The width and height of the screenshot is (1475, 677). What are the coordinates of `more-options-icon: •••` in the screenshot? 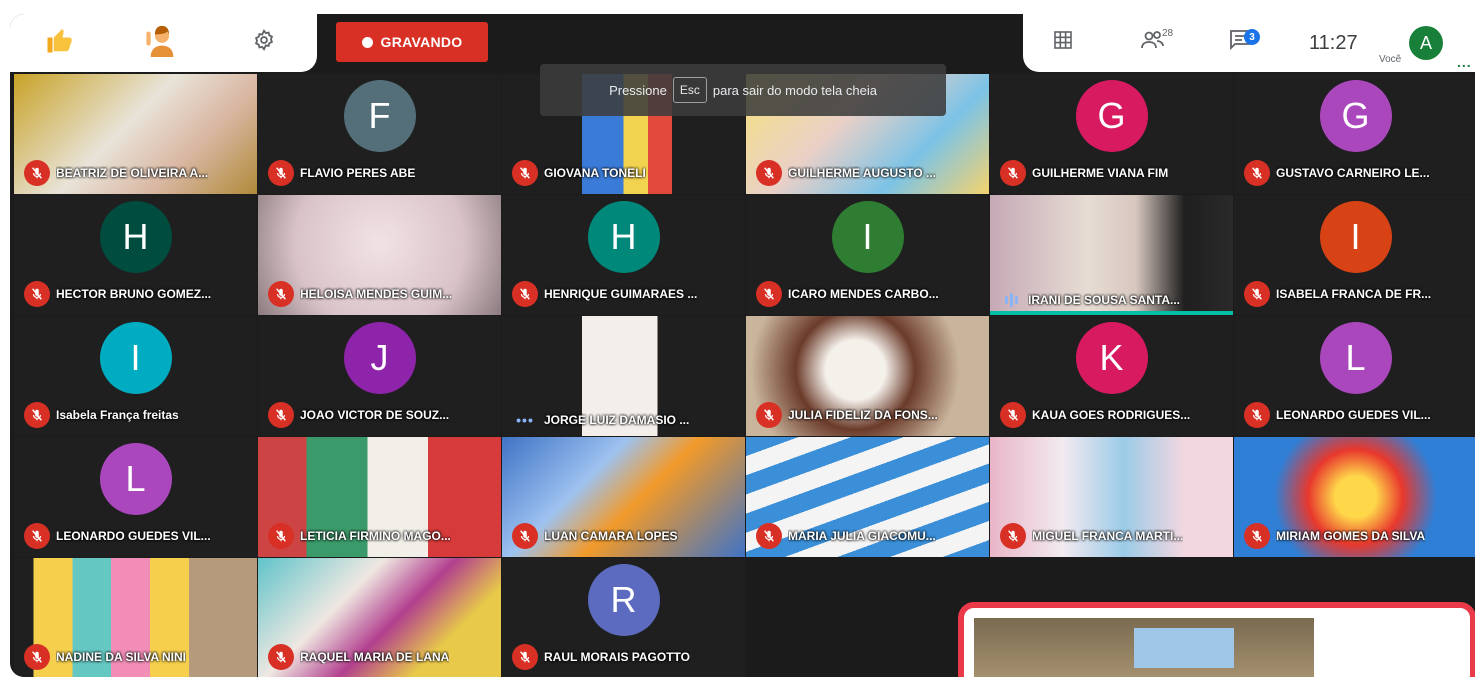 It's located at (525, 420).